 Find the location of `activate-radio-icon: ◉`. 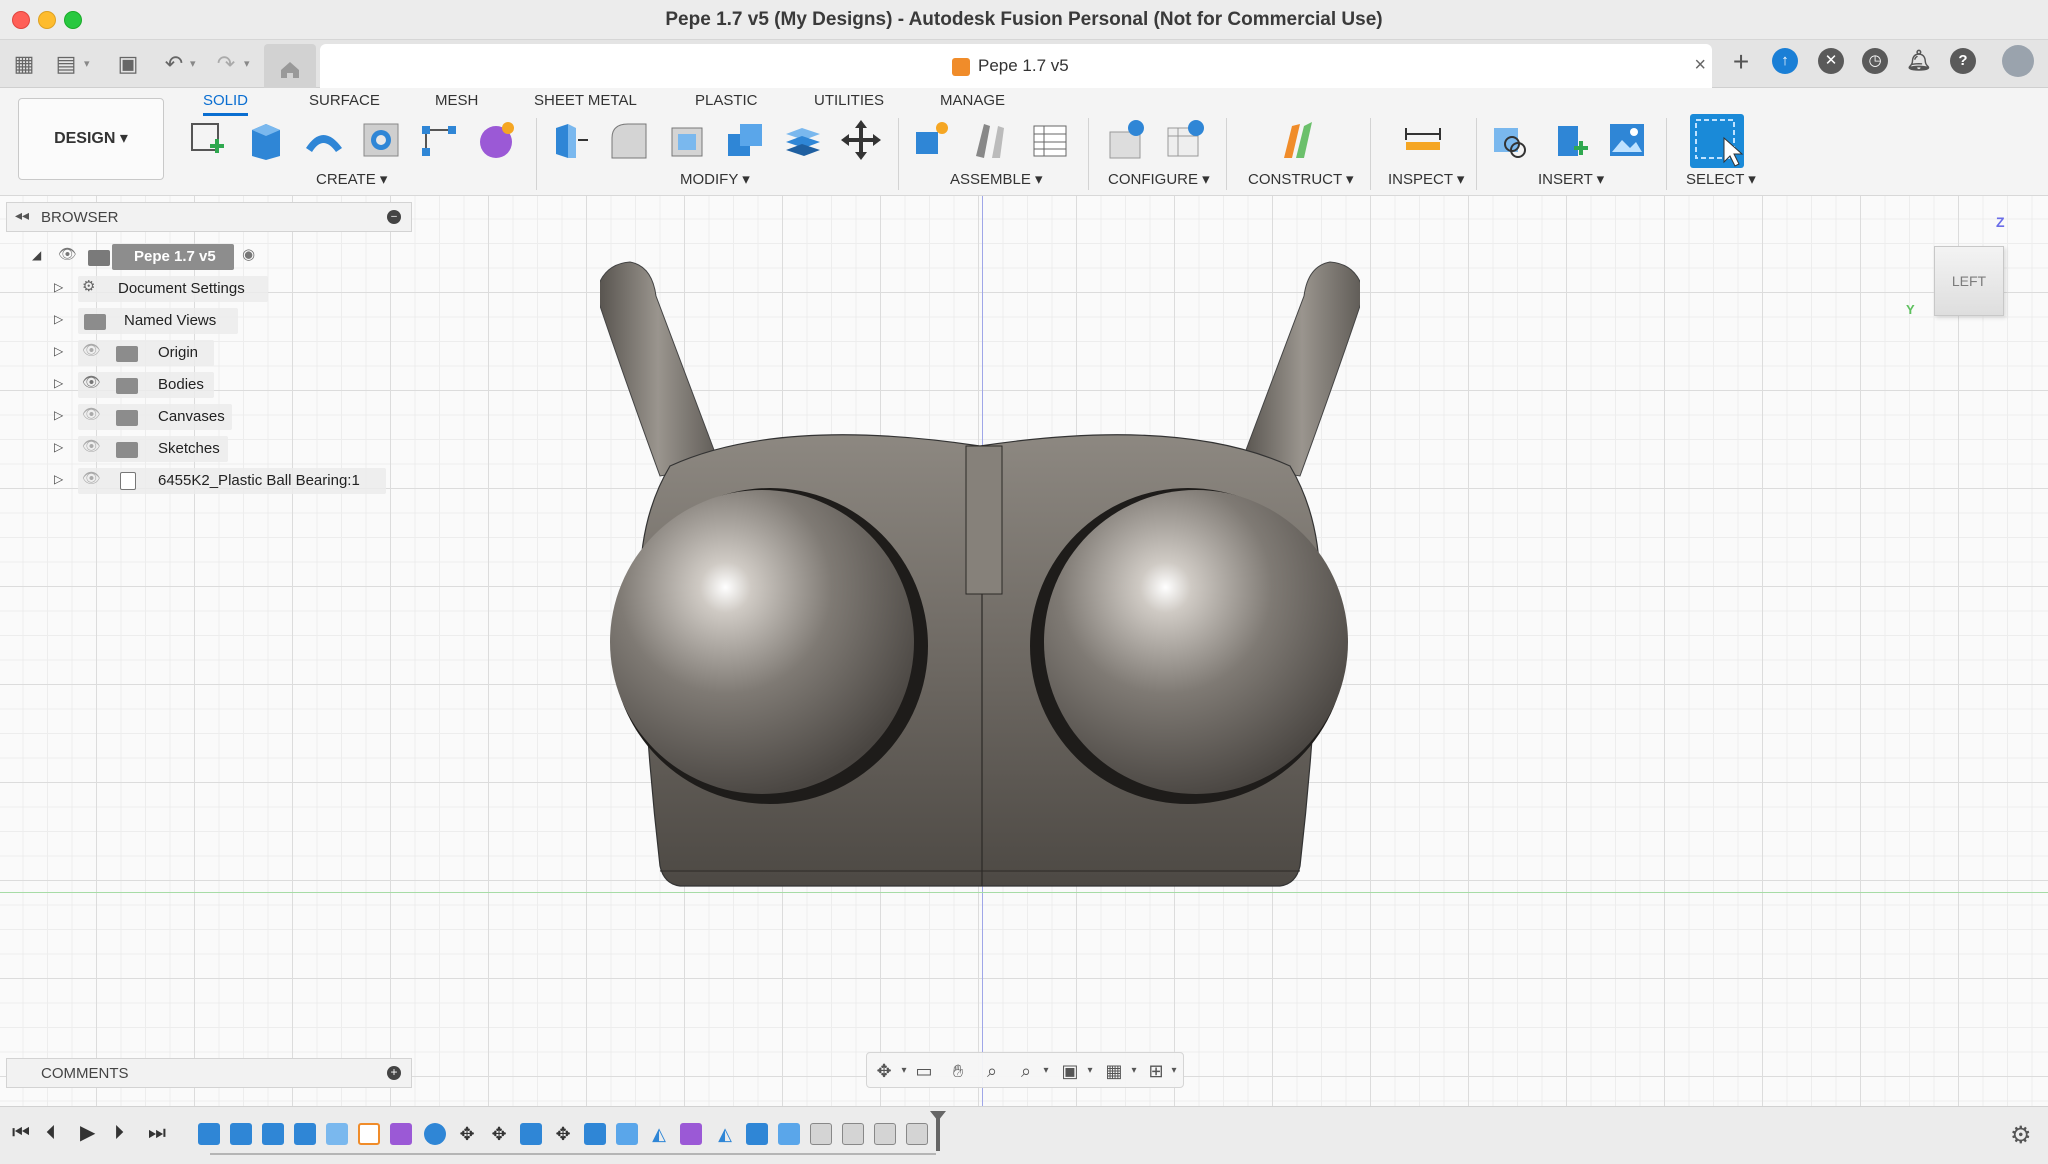

activate-radio-icon: ◉ is located at coordinates (252, 254).